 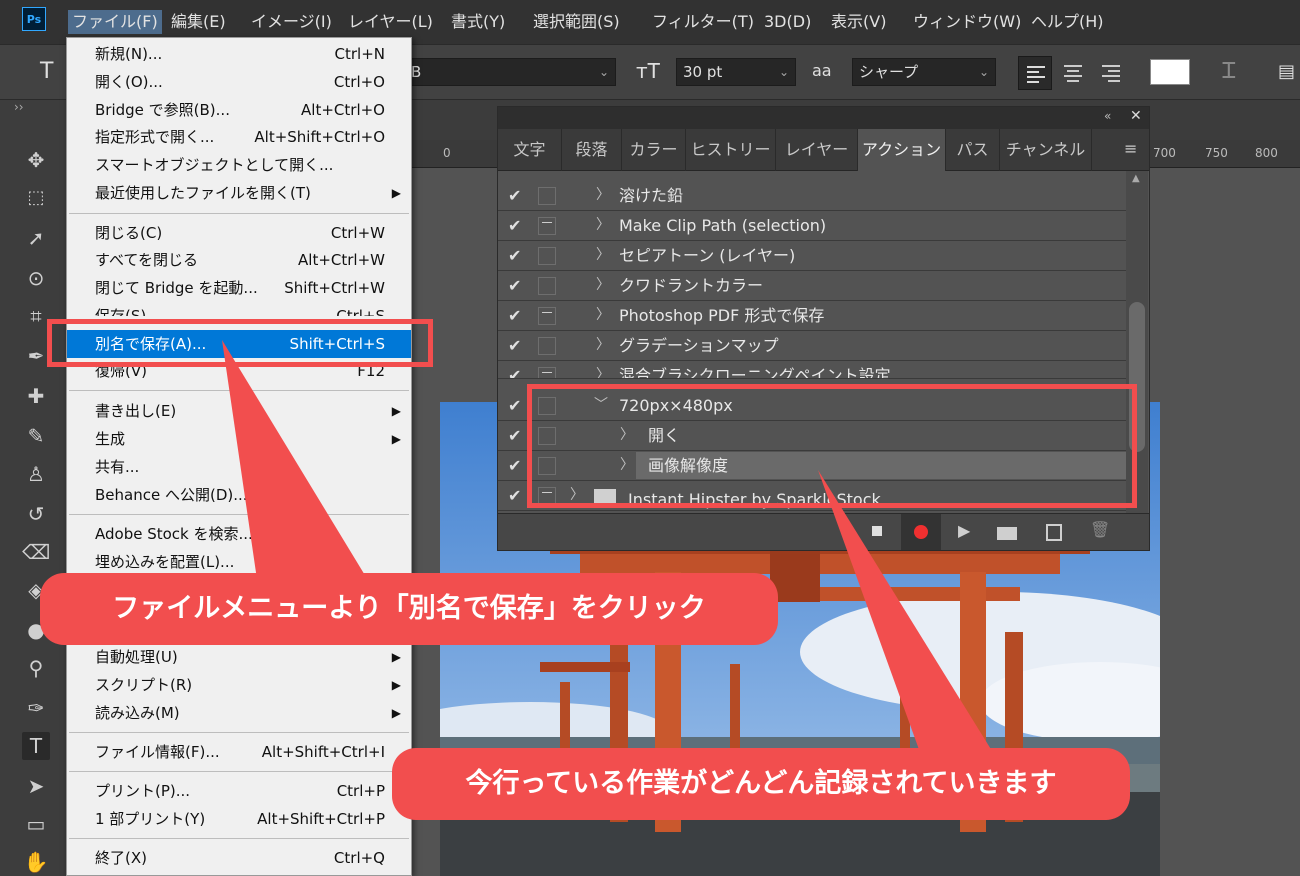 What do you see at coordinates (409, 609) in the screenshot?
I see `callout-save-as: ファイルメニューより「別名で保存」をクリック` at bounding box center [409, 609].